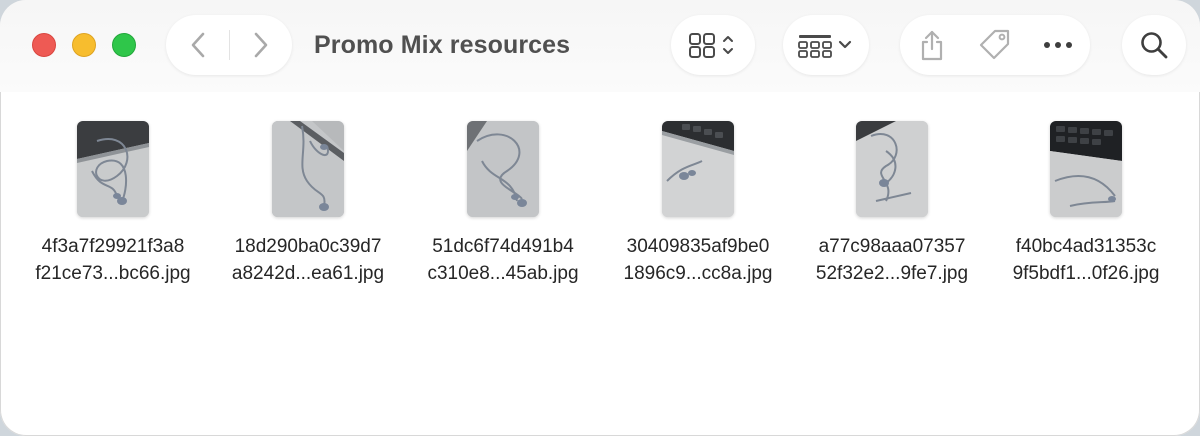  I want to click on file-name: a77c98aaa07357 52f32e2...9fe7.jpg, so click(892, 260).